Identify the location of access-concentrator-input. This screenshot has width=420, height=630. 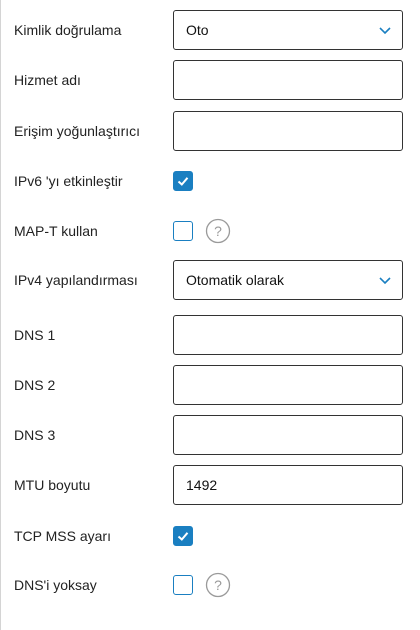
(288, 131).